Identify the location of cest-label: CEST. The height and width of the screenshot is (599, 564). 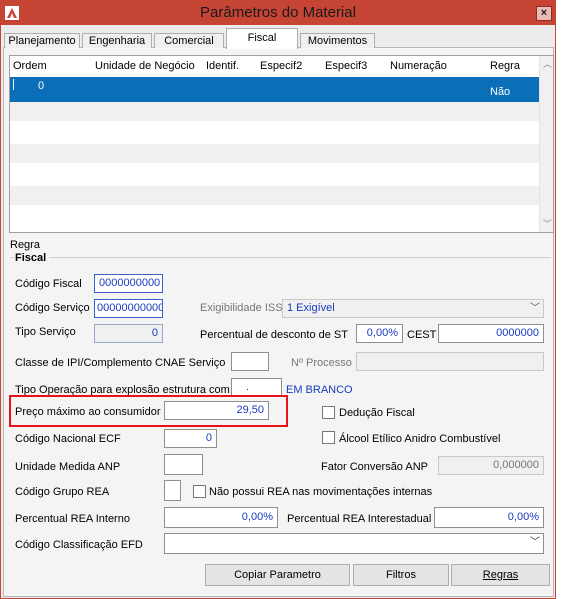
(422, 335).